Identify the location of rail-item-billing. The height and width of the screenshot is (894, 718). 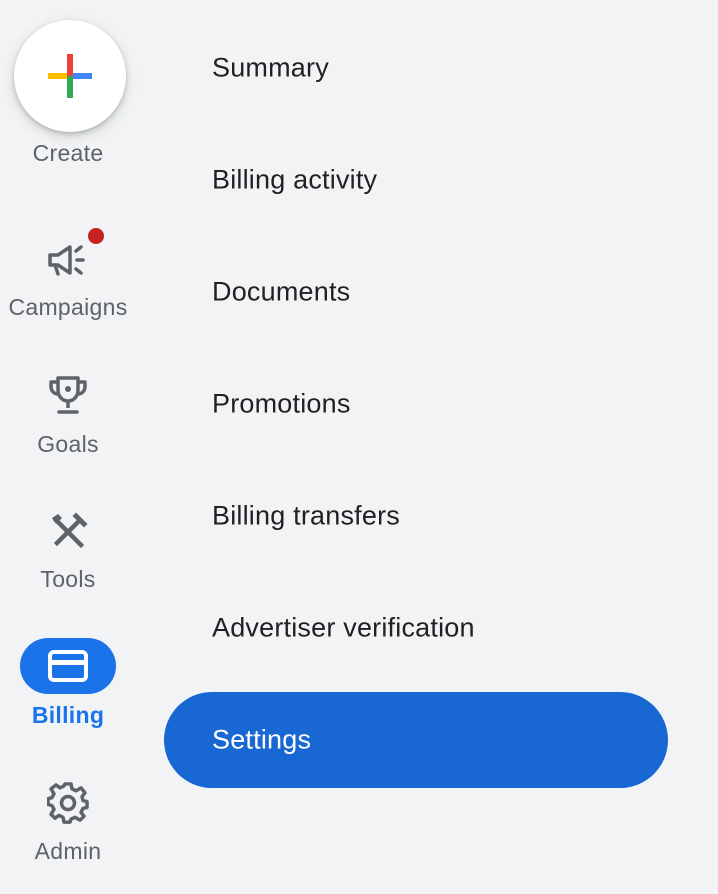
(68, 666).